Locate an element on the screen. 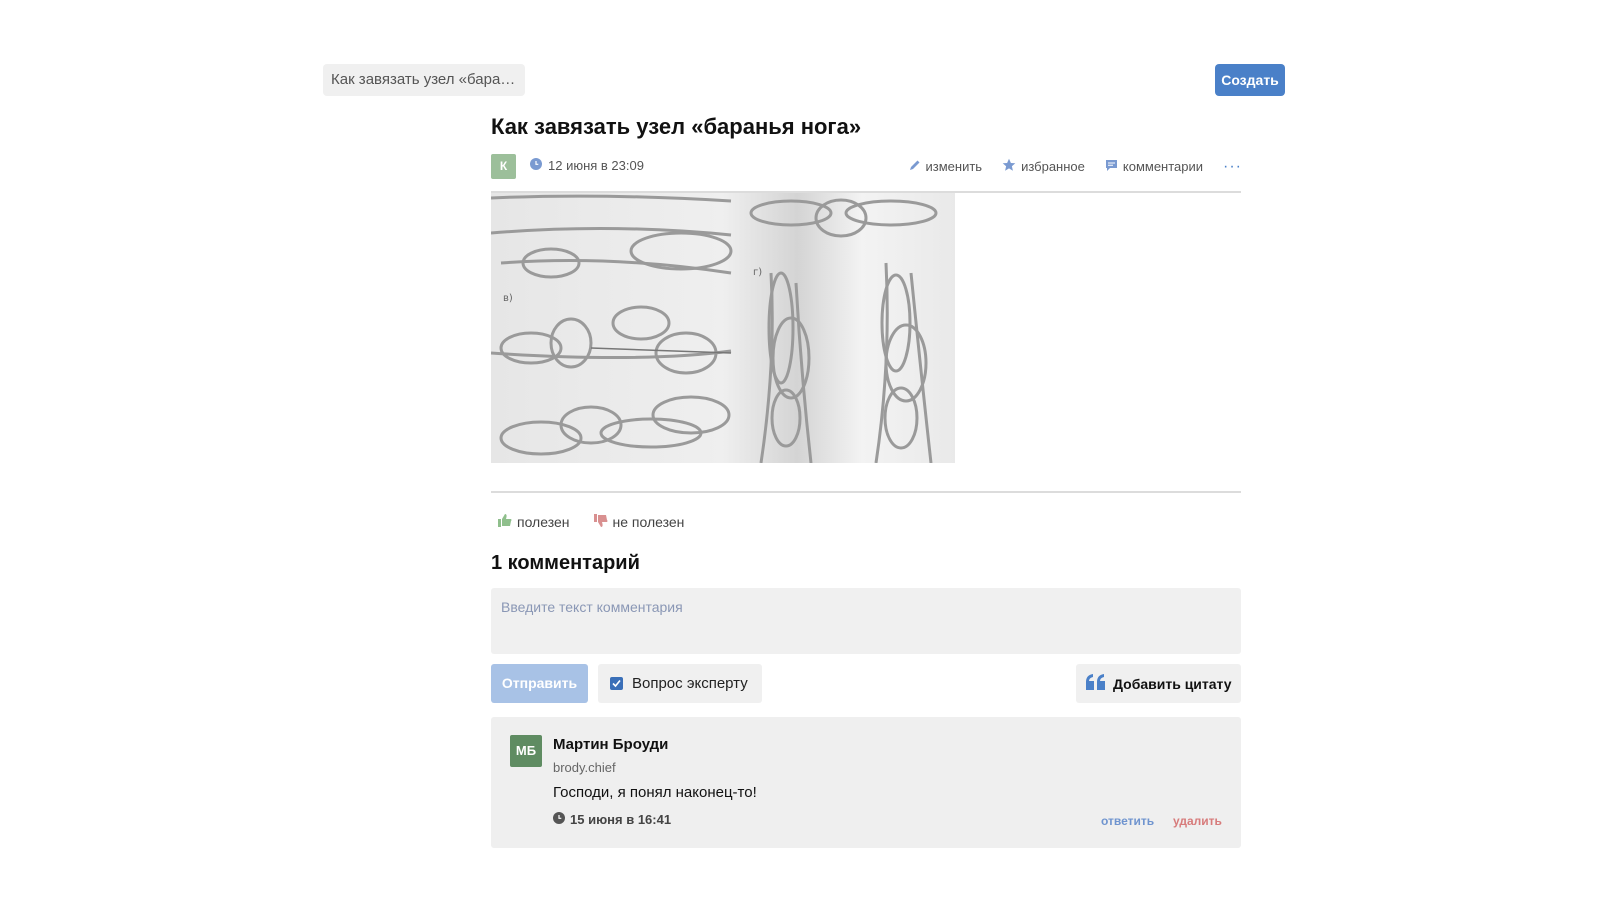 The width and height of the screenshot is (1600, 900). author-avatar: К is located at coordinates (503, 166).